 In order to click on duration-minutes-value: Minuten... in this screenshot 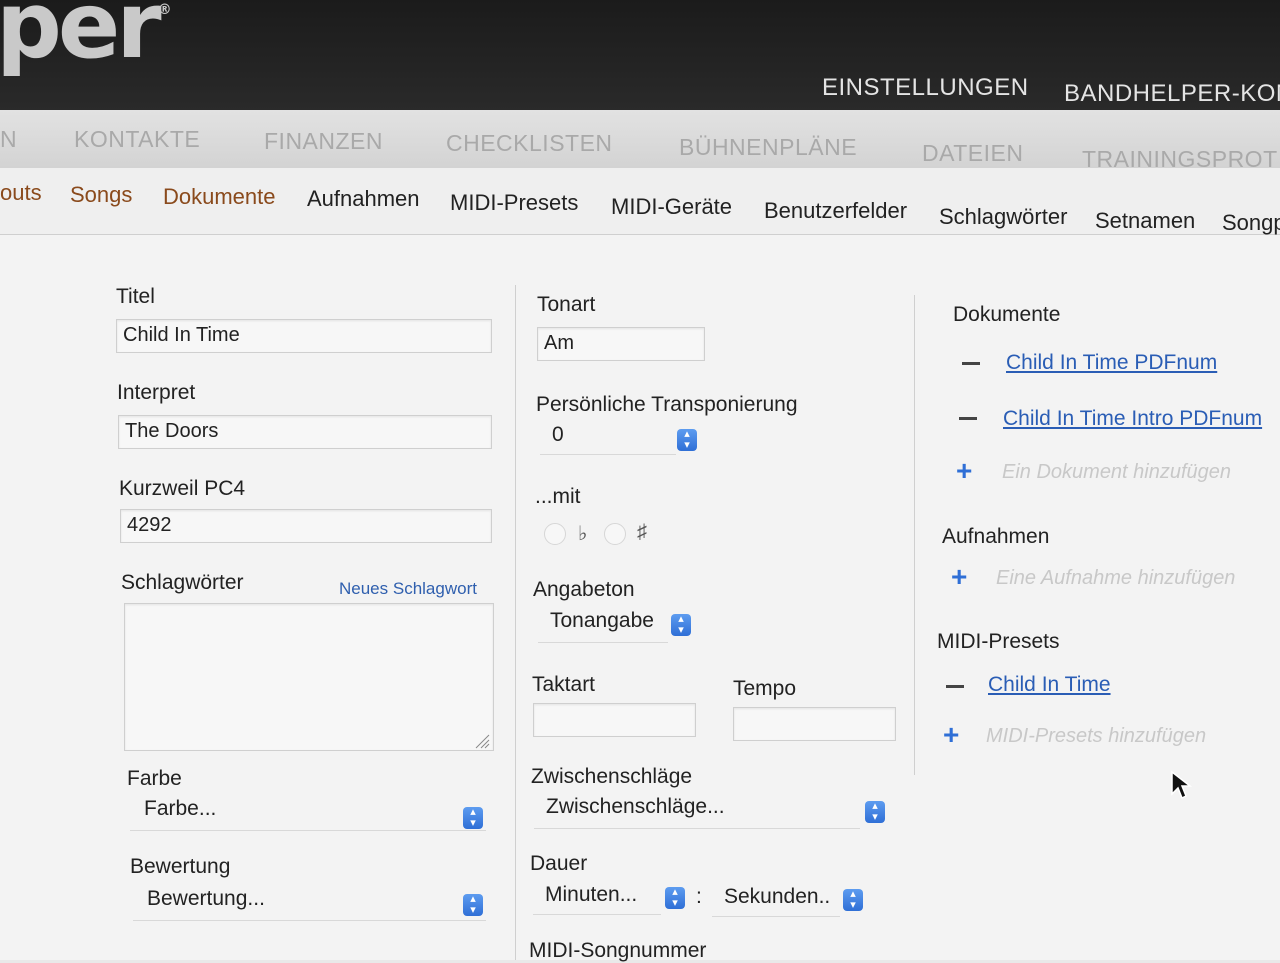, I will do `click(591, 894)`.